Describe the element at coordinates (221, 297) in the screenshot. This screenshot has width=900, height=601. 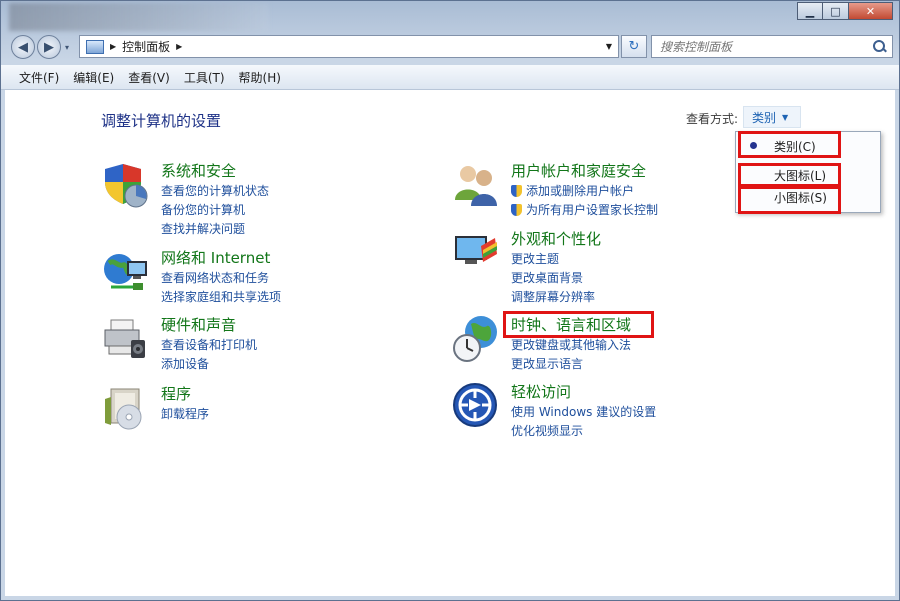
I see `link-homegroup-sharing: 选择家庭组和共享选项` at that location.